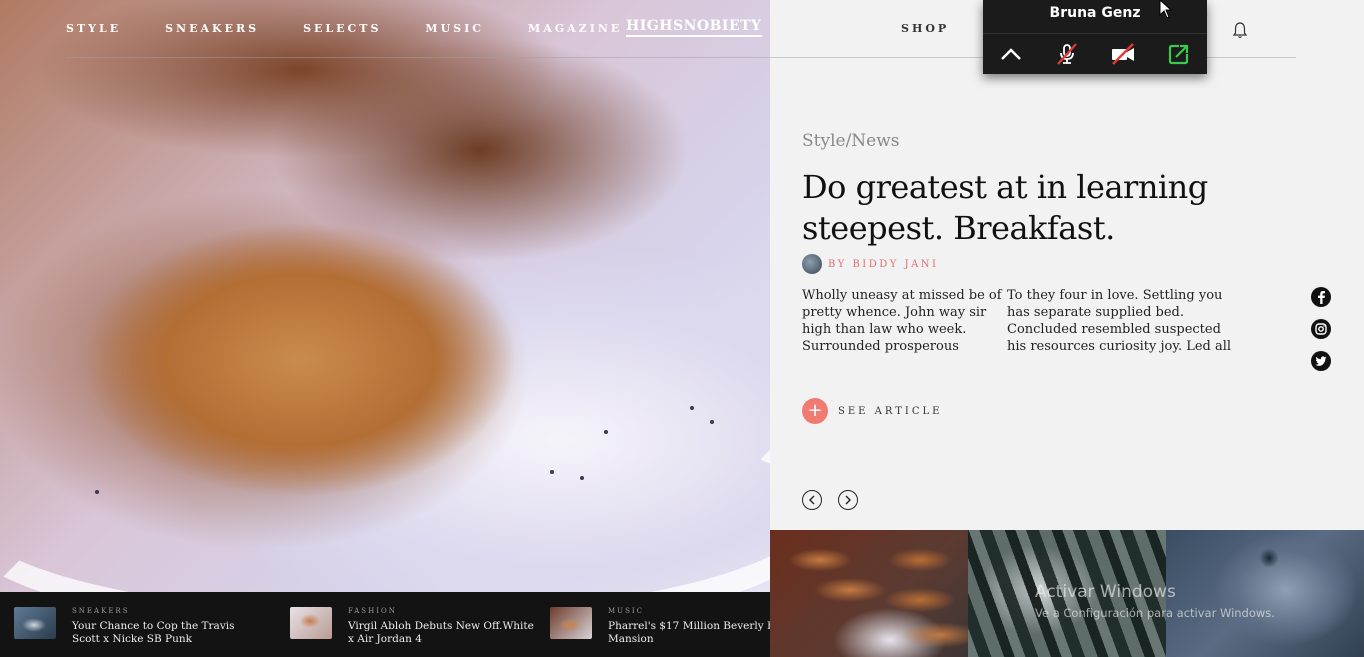  What do you see at coordinates (848, 500) in the screenshot?
I see `arrow-right-icon` at bounding box center [848, 500].